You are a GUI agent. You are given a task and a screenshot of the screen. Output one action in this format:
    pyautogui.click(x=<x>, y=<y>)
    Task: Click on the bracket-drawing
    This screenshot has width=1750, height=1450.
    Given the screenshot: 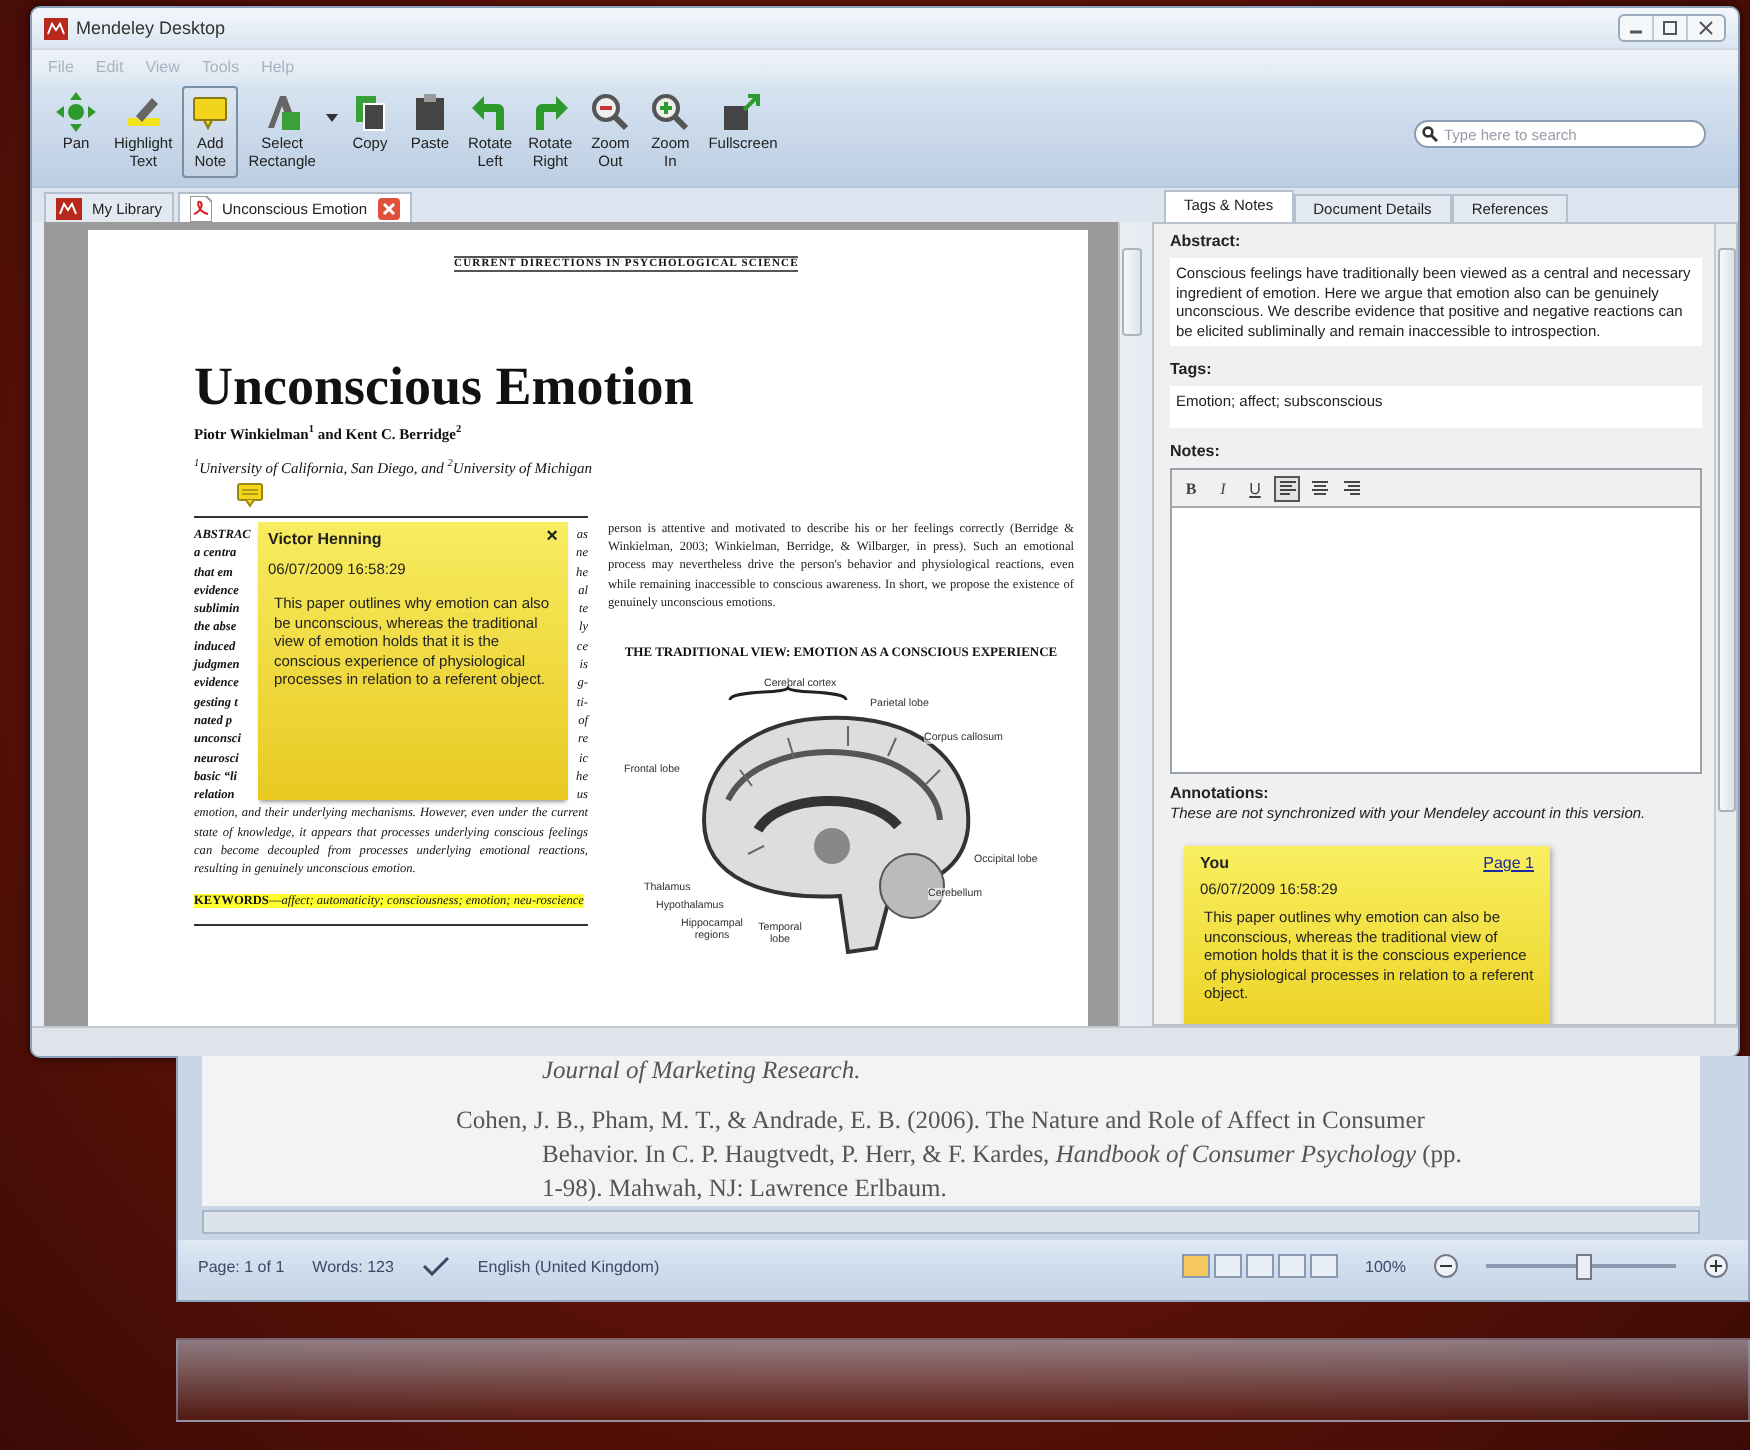 What is the action you would take?
    pyautogui.click(x=788, y=694)
    